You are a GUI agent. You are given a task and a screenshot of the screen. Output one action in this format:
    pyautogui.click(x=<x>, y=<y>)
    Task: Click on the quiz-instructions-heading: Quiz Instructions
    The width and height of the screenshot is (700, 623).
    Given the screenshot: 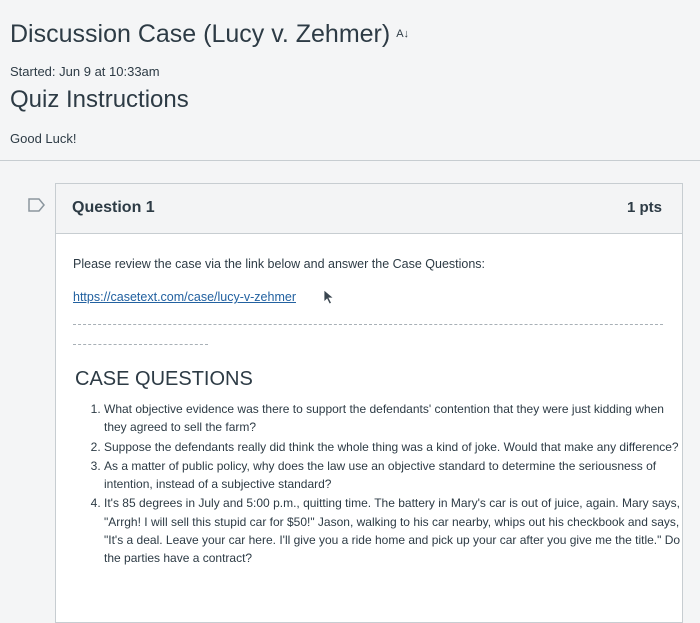 What is the action you would take?
    pyautogui.click(x=99, y=99)
    